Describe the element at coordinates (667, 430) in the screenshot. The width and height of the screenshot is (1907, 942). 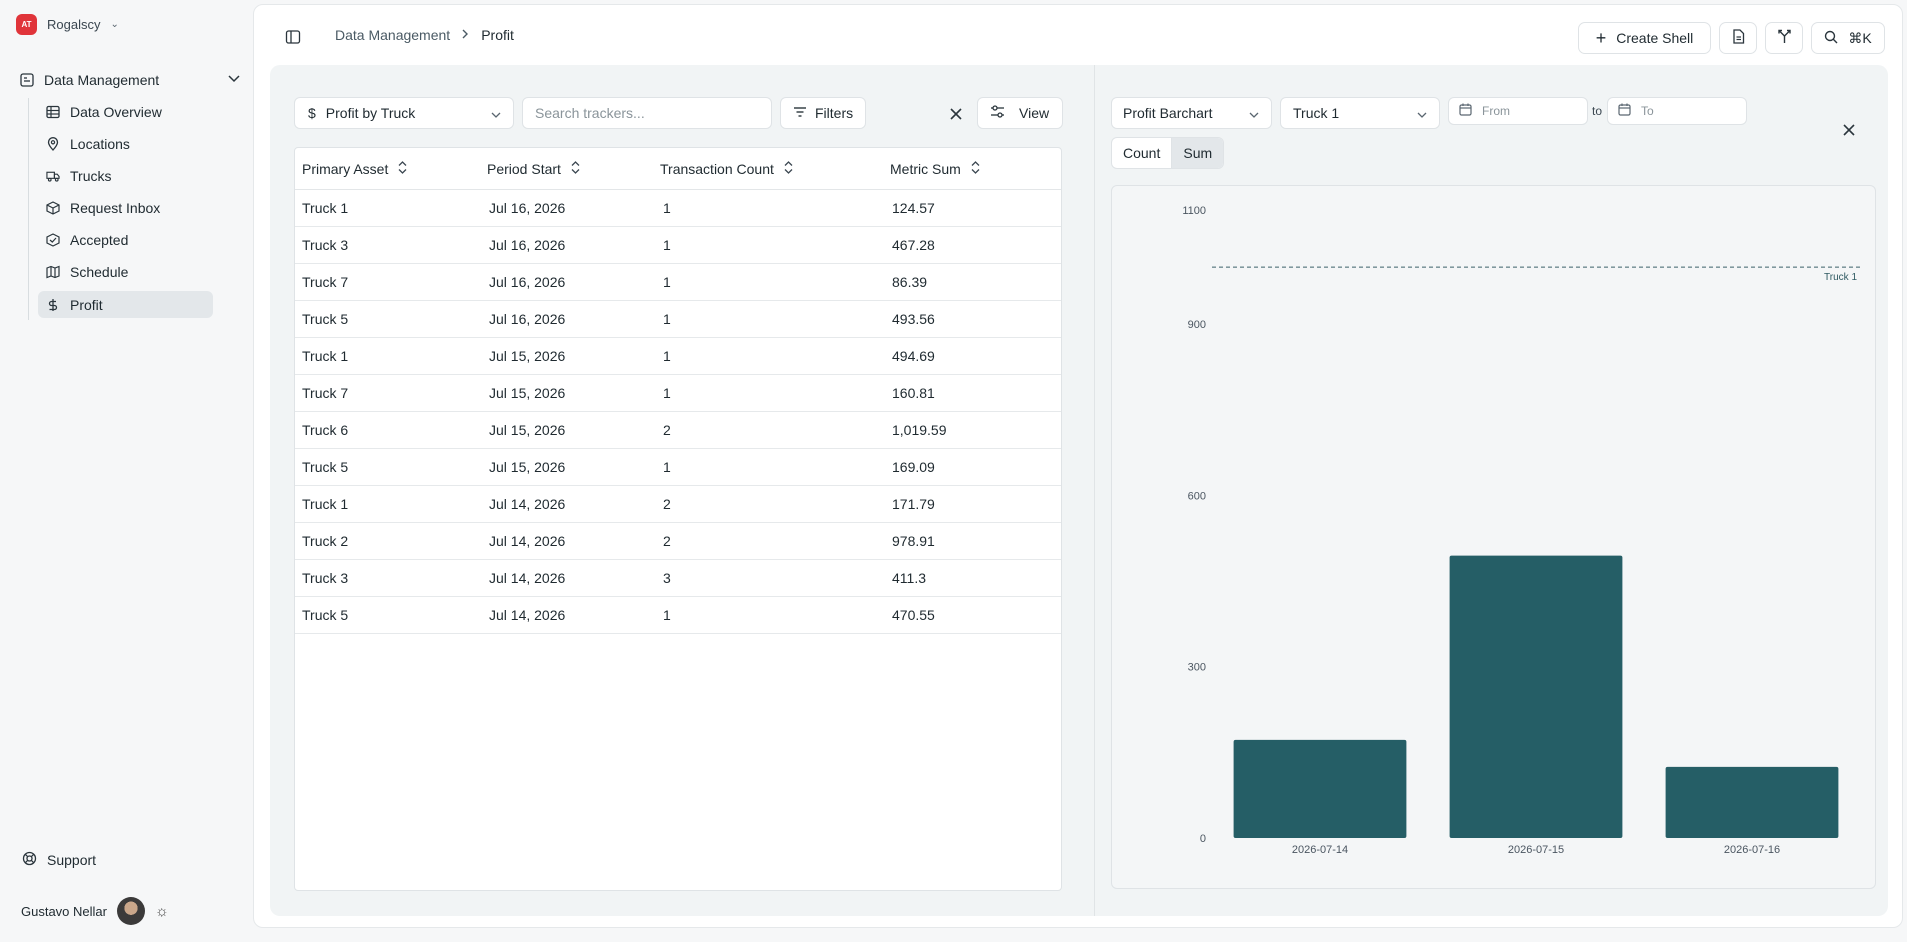
I see `table-cell: 2` at that location.